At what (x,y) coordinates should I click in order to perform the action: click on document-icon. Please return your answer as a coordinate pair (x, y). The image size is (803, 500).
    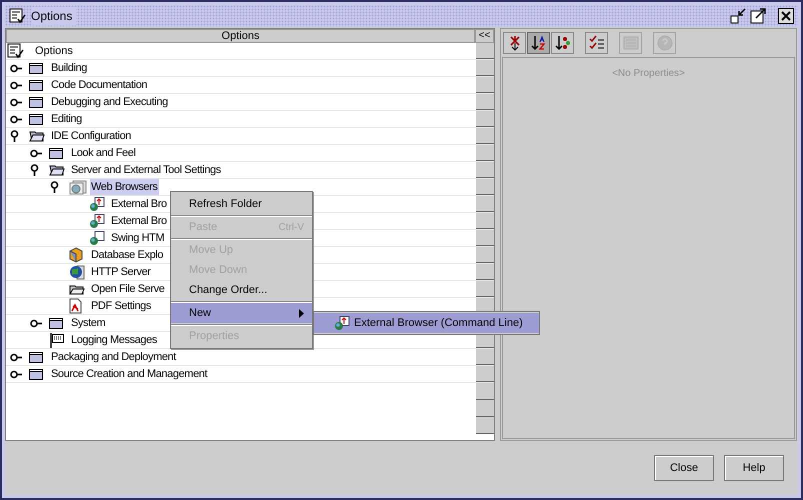
    Looking at the image, I should click on (75, 306).